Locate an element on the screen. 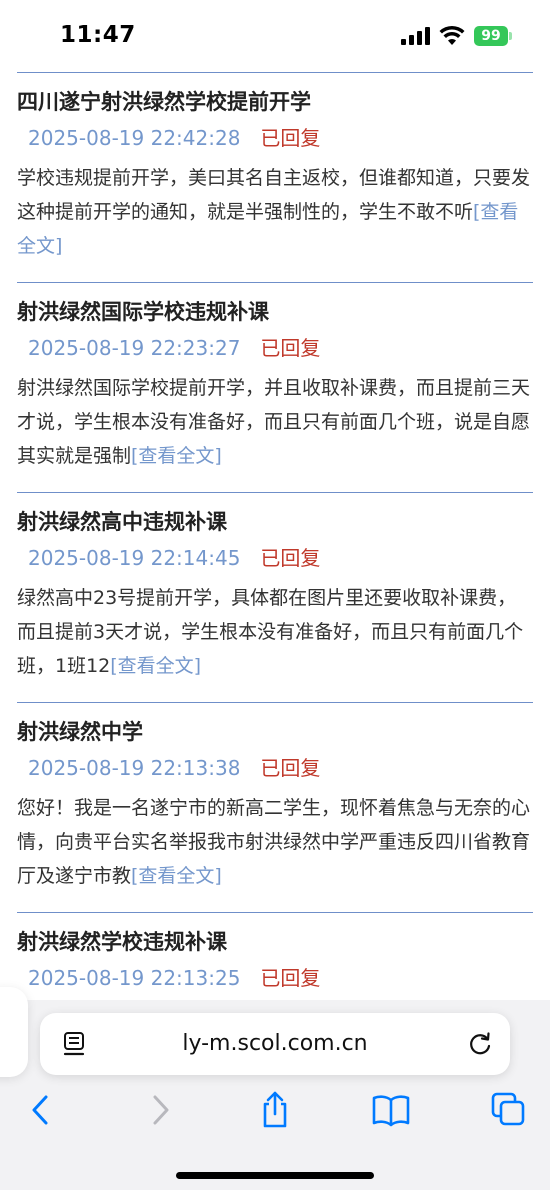  item-title: 射洪绿然学校违规补课 is located at coordinates (275, 942).